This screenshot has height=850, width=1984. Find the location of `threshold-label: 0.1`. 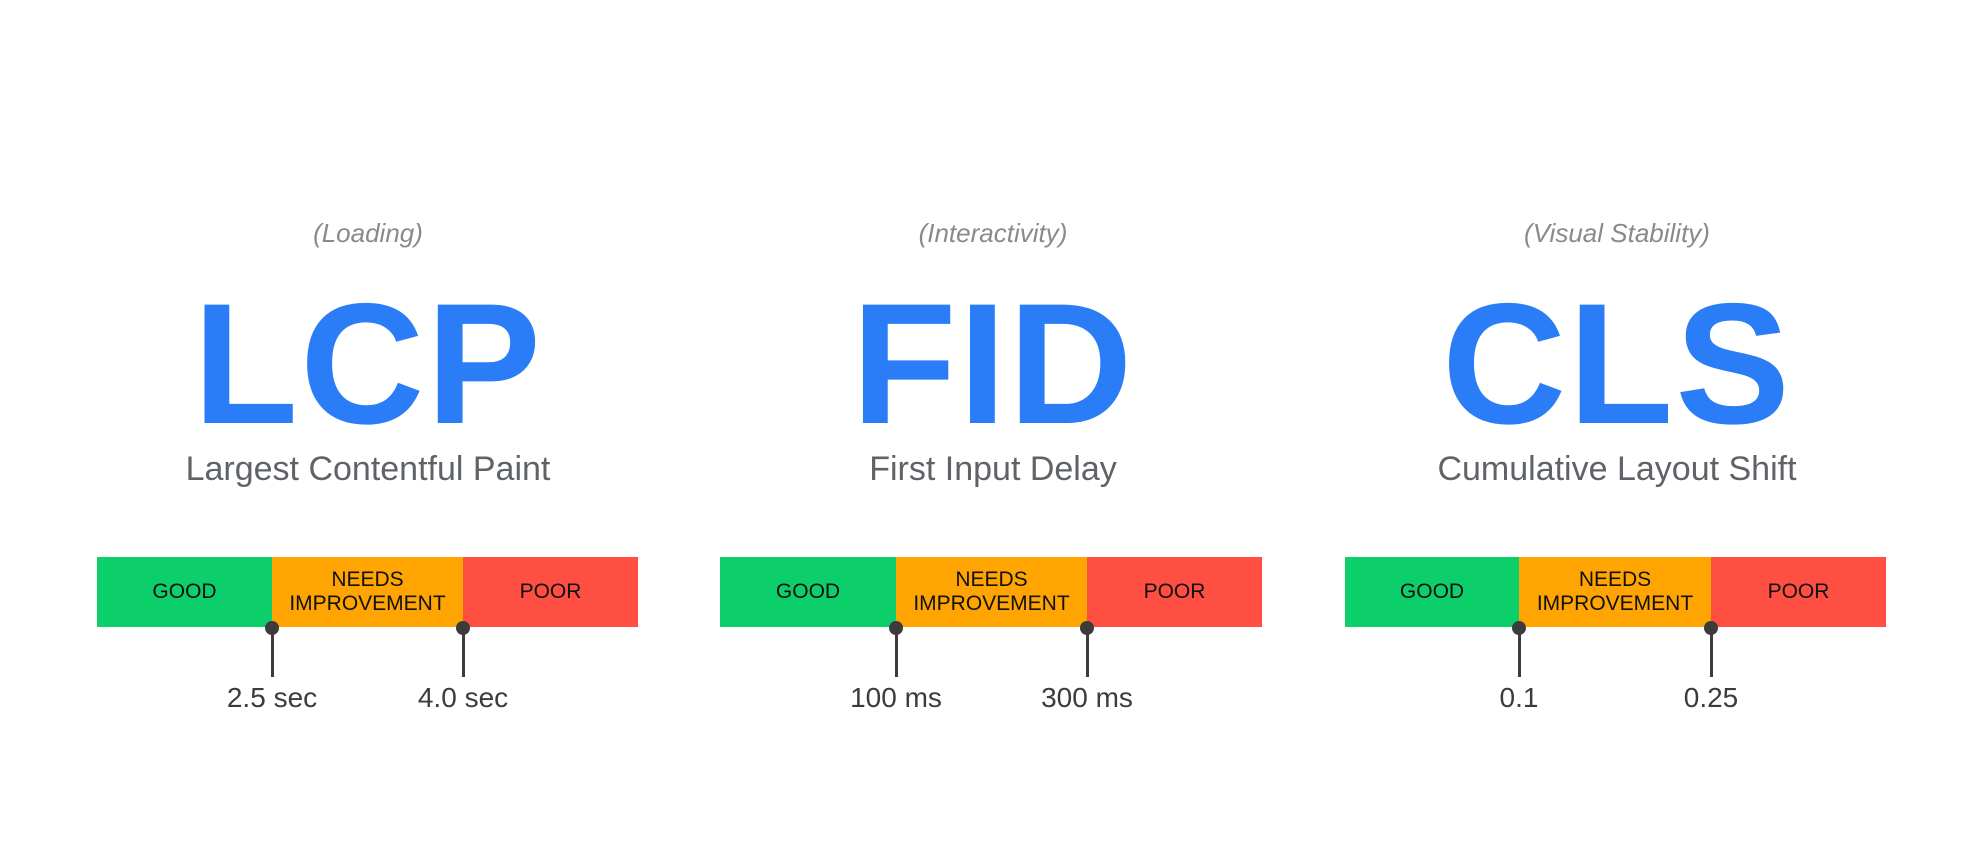

threshold-label: 0.1 is located at coordinates (1519, 697).